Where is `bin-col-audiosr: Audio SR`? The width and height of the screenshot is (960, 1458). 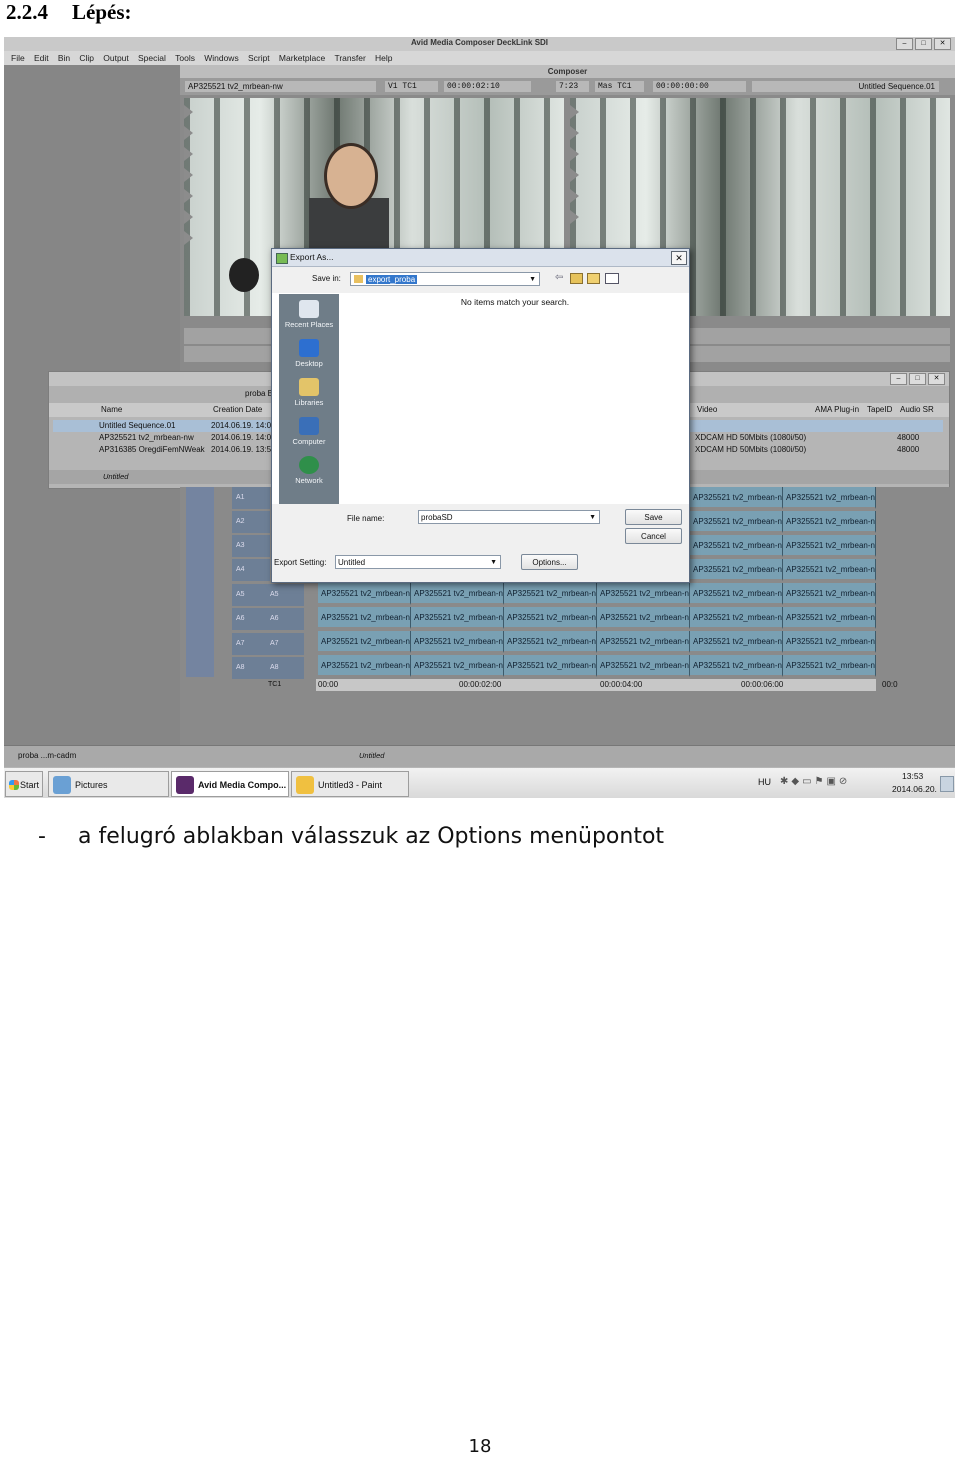 bin-col-audiosr: Audio SR is located at coordinates (917, 410).